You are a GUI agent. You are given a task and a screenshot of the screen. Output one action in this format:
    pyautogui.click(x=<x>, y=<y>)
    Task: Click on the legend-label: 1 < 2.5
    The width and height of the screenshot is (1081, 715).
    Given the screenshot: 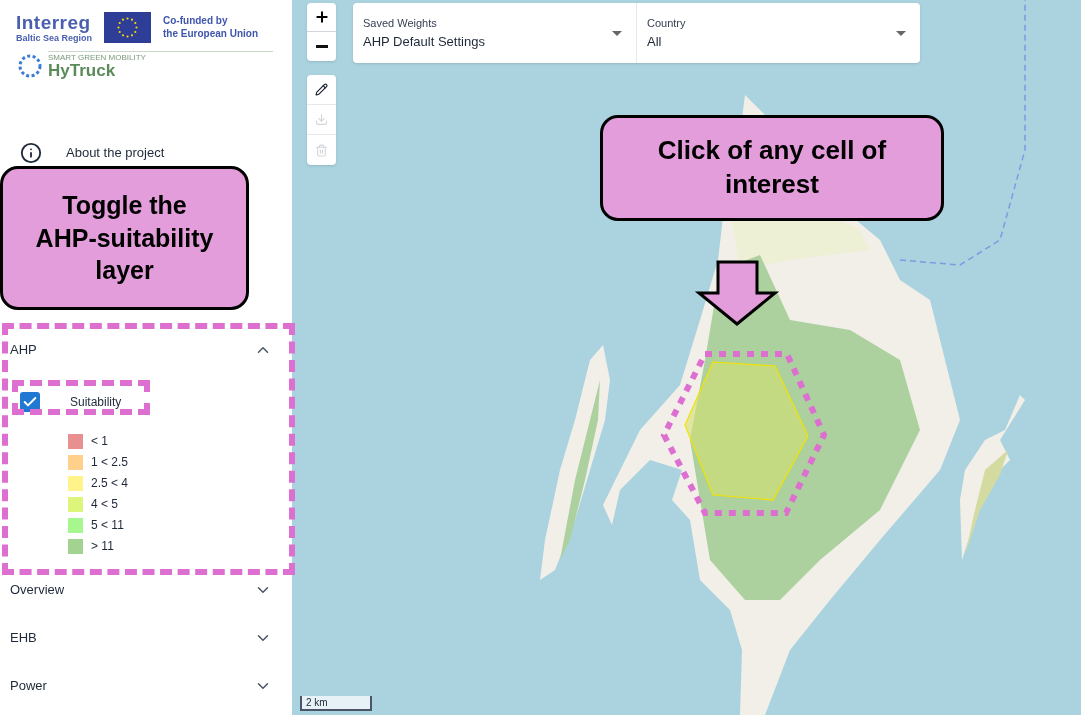 What is the action you would take?
    pyautogui.click(x=110, y=462)
    